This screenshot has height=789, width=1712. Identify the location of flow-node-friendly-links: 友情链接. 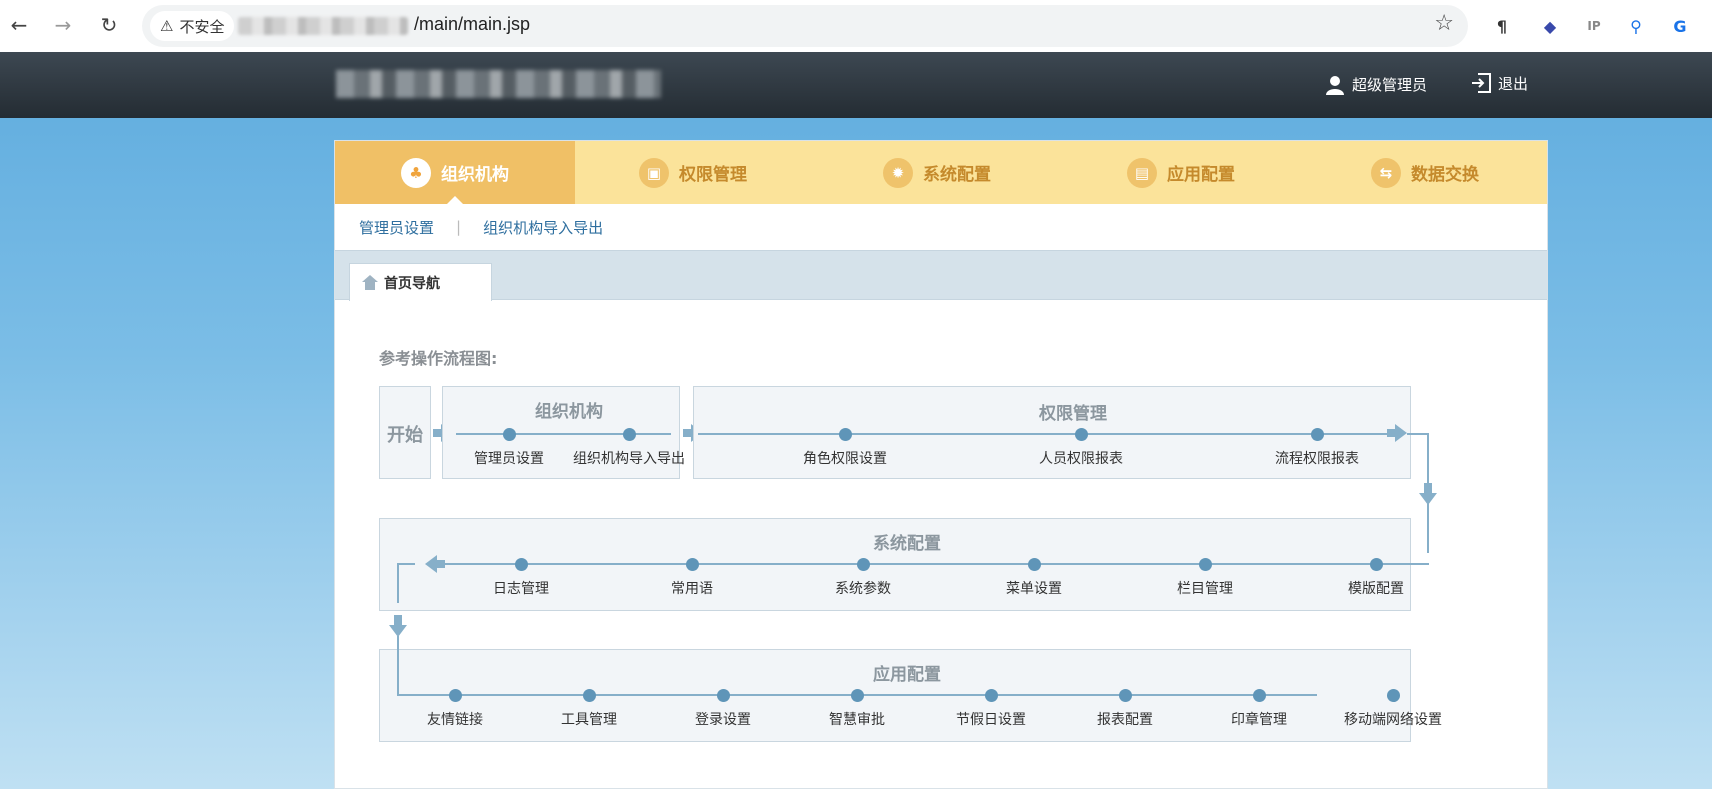
(455, 719).